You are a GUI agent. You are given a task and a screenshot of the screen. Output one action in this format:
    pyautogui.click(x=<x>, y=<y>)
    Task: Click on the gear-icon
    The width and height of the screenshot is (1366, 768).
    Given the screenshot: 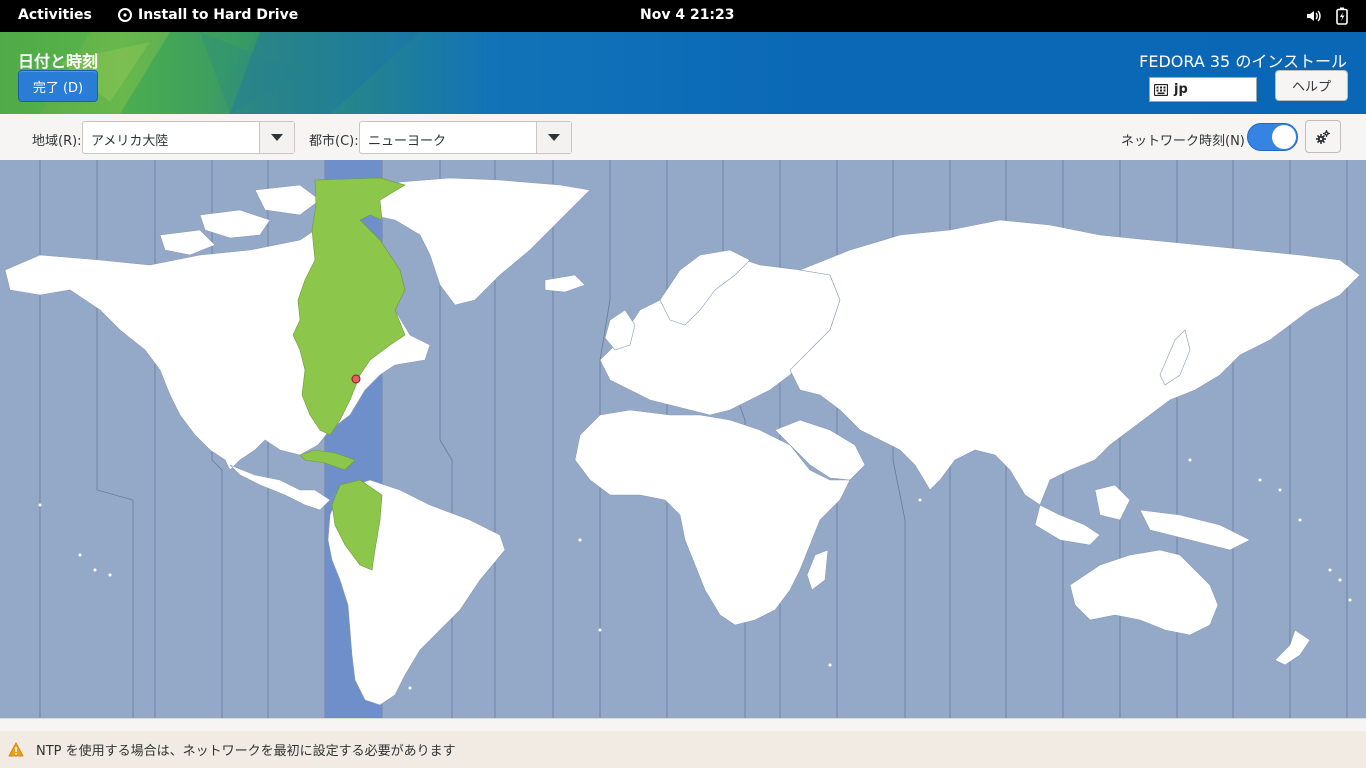 What is the action you would take?
    pyautogui.click(x=1323, y=136)
    